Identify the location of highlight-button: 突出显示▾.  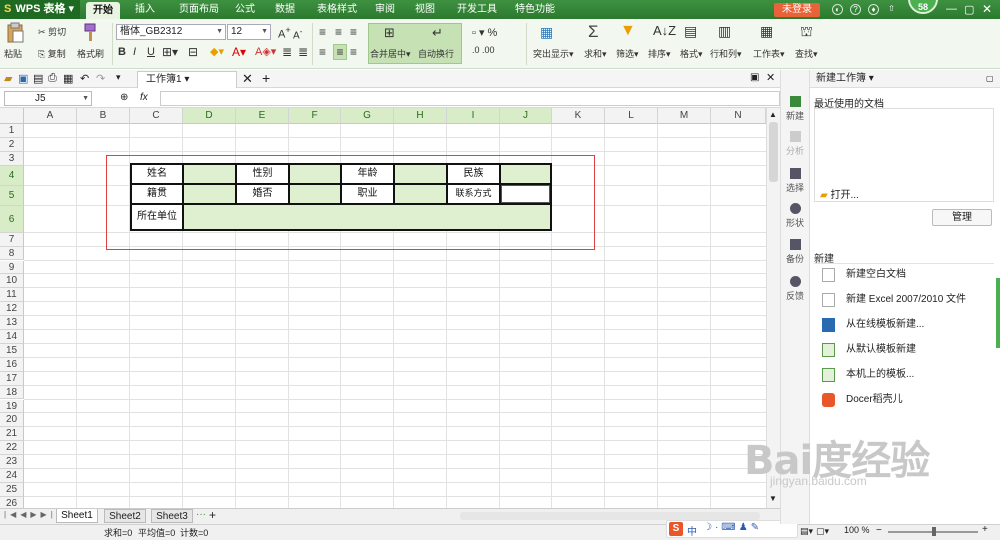
(553, 53).